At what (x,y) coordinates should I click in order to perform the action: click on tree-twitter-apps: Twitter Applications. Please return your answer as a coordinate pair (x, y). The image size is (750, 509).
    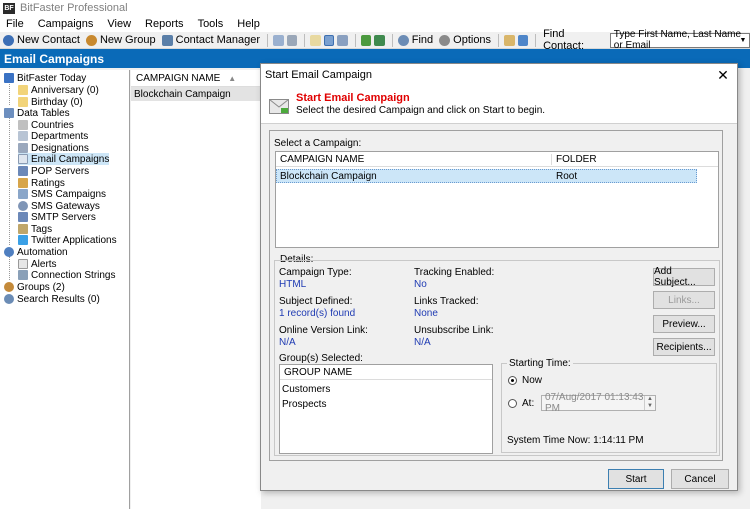
    Looking at the image, I should click on (67, 240).